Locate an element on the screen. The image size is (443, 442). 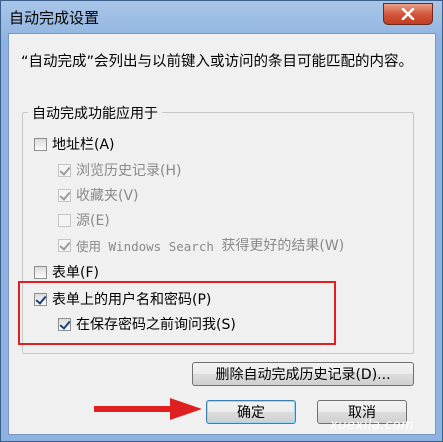
feeds-label: 源(E) is located at coordinates (93, 221).